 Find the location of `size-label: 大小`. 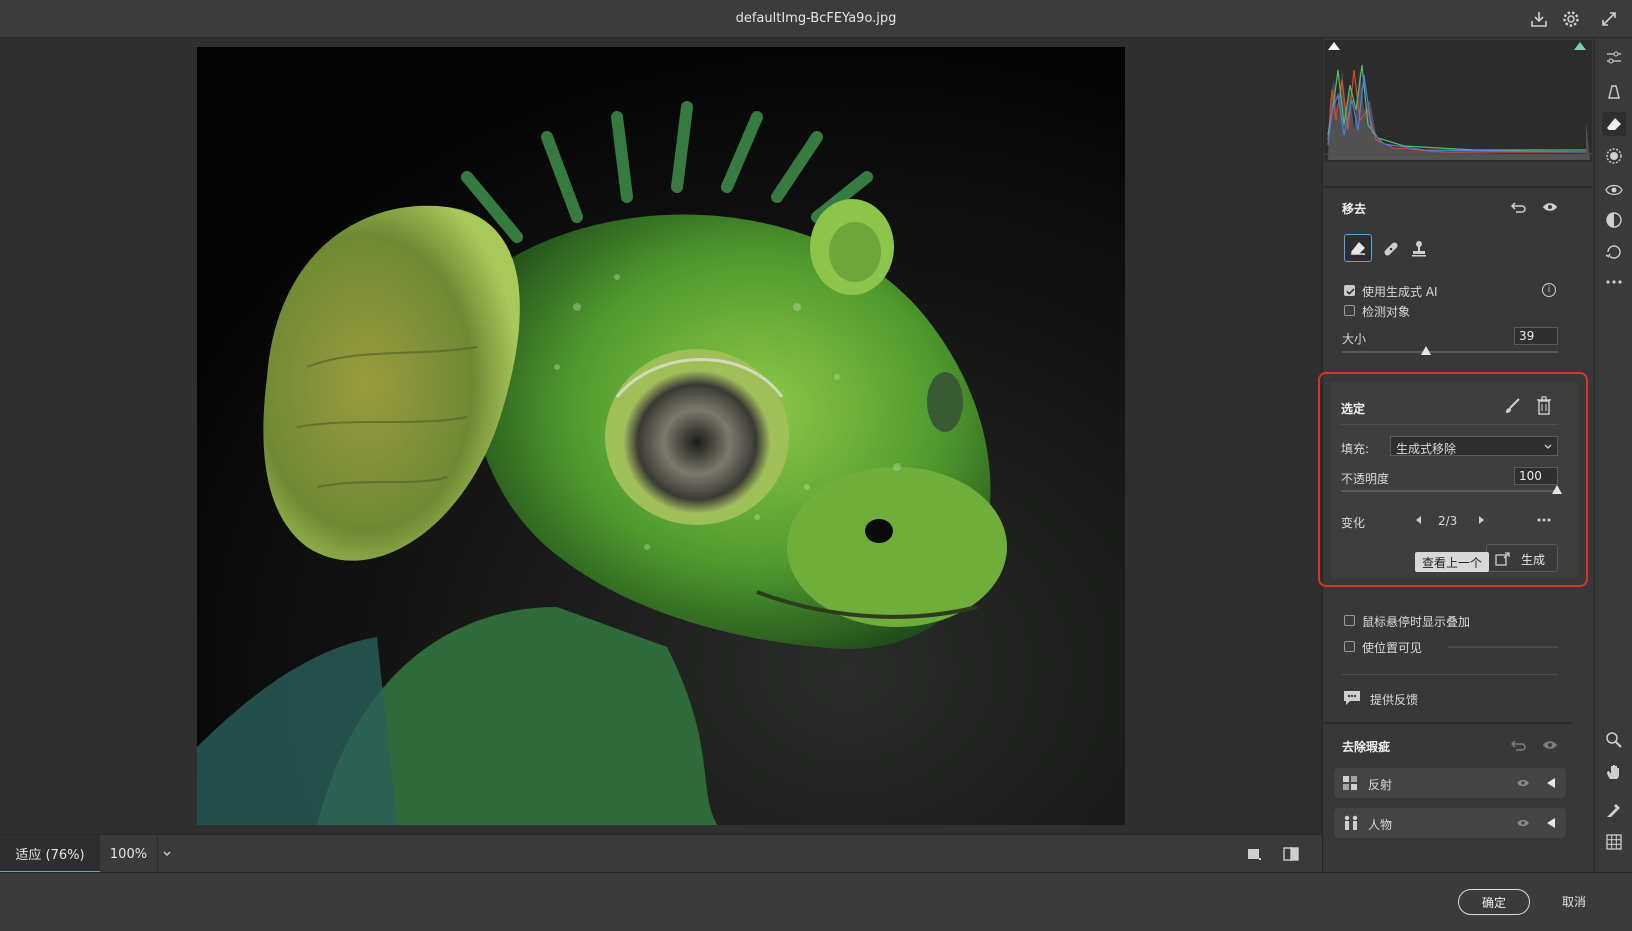

size-label: 大小 is located at coordinates (1354, 339).